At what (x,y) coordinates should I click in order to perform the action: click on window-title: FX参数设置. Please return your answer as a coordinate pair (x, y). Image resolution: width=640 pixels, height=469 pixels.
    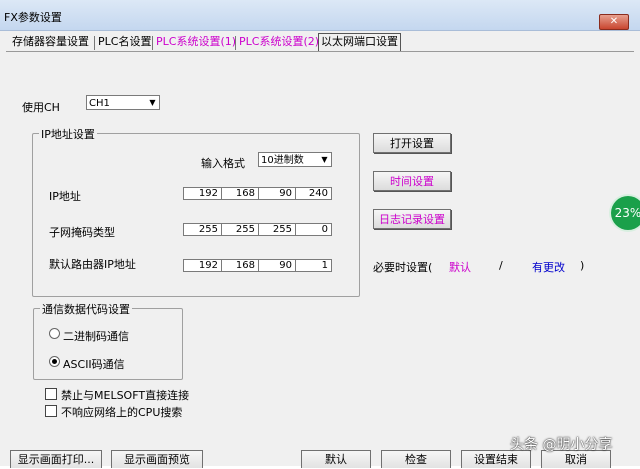
    Looking at the image, I should click on (33, 17).